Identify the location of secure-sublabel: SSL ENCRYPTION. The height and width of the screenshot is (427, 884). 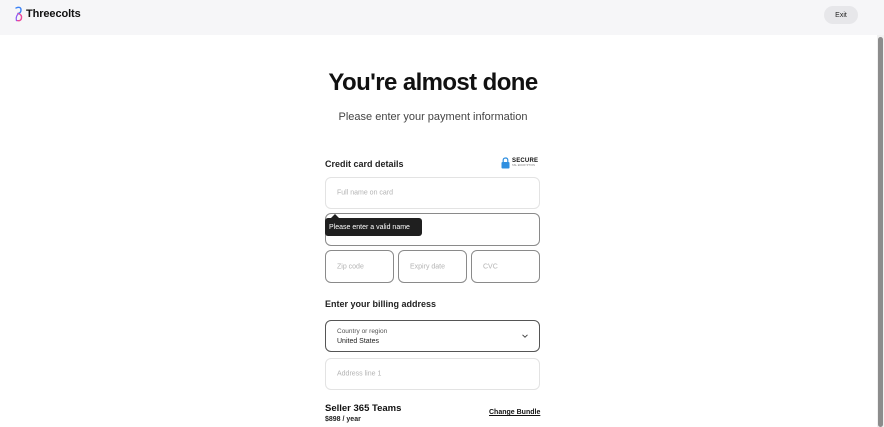
(524, 166).